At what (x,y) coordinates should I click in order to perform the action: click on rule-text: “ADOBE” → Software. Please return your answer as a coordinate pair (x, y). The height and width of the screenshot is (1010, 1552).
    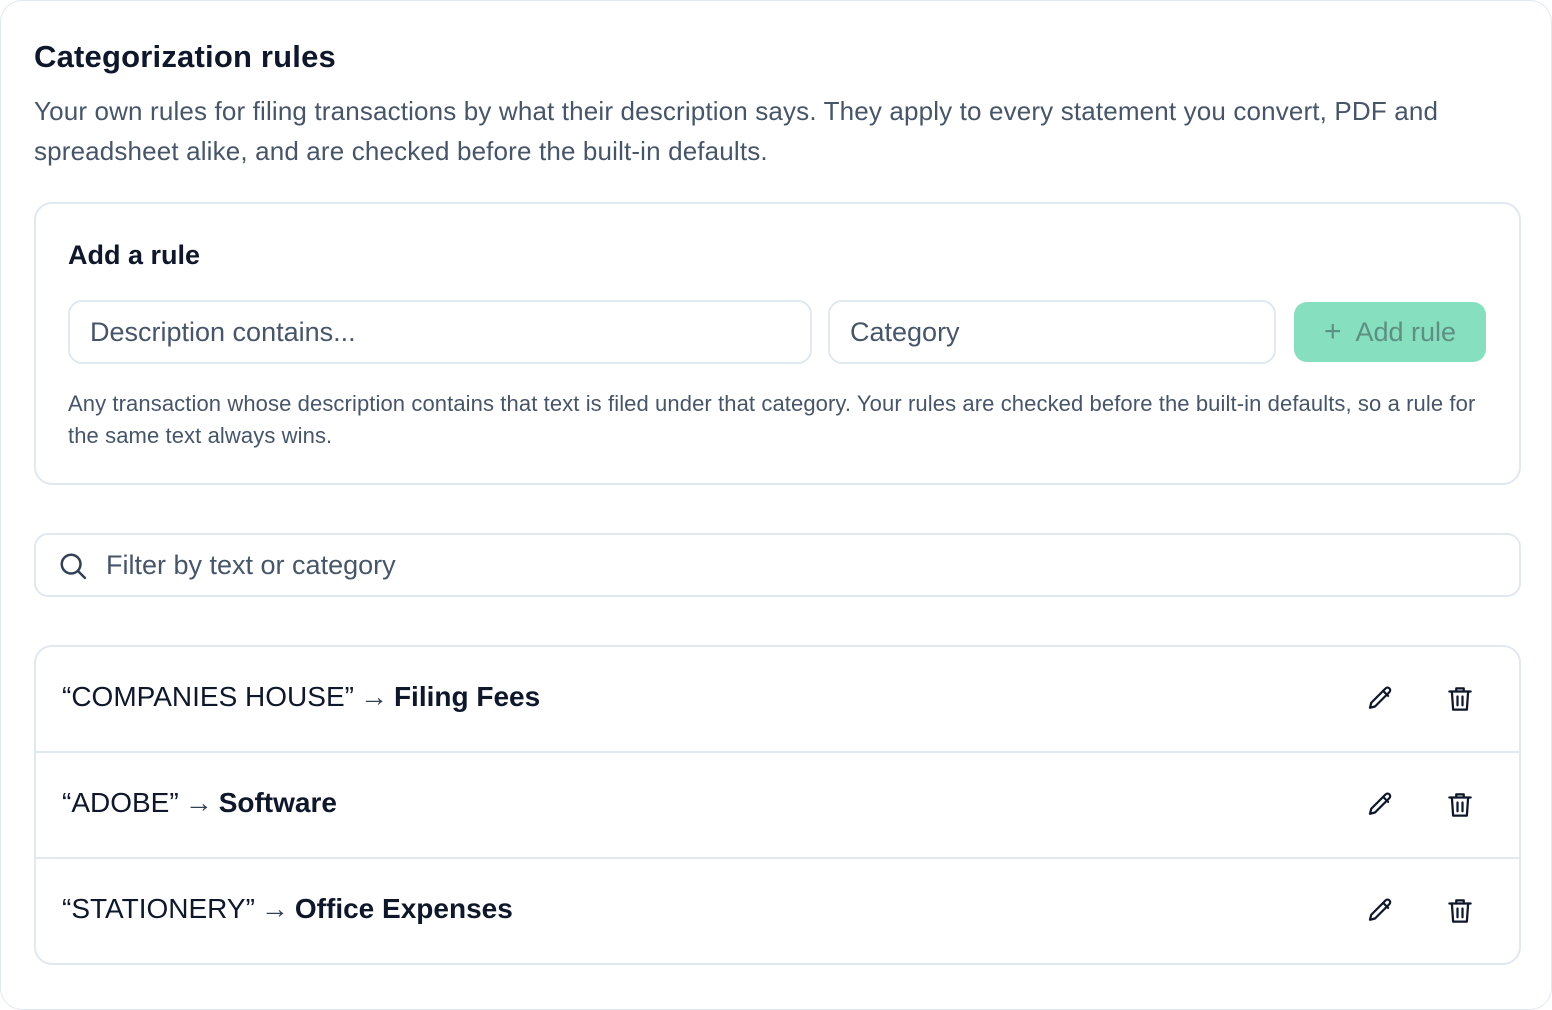
    Looking at the image, I should click on (199, 803).